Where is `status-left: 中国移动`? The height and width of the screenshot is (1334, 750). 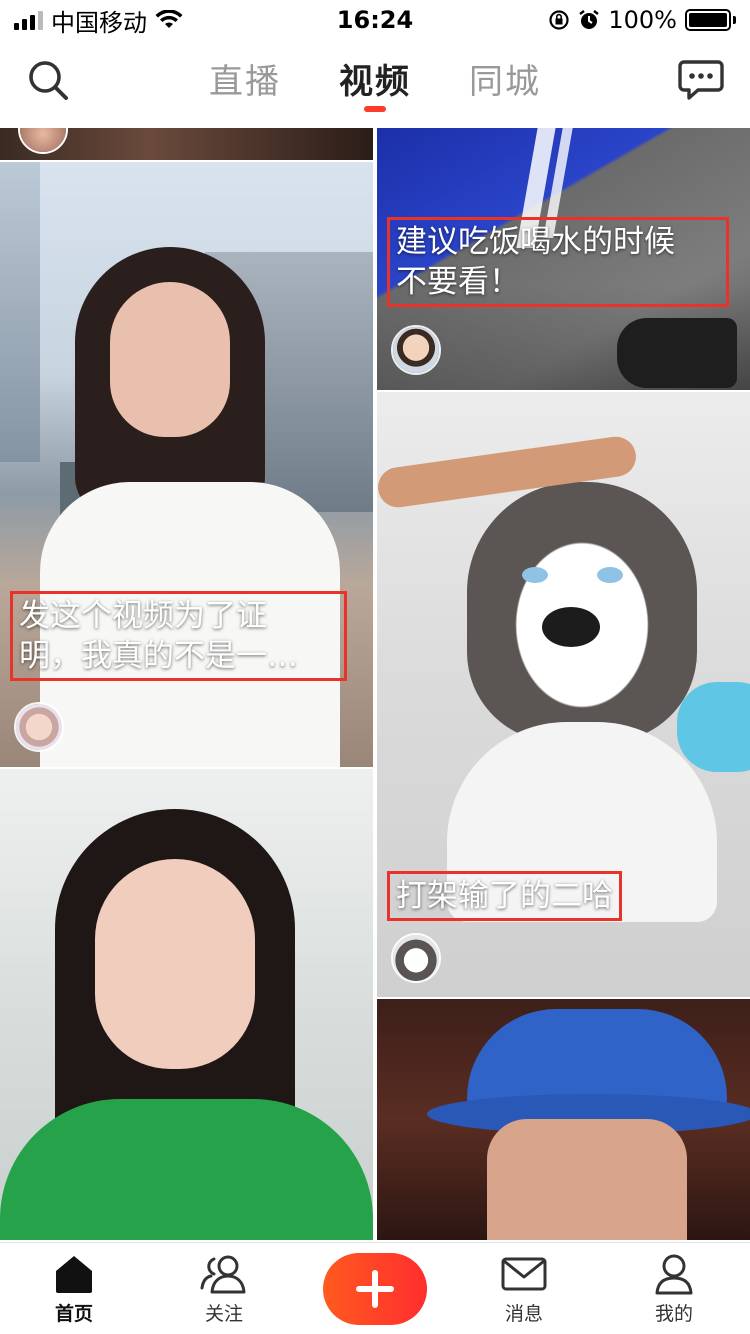
status-left: 中国移动 is located at coordinates (98, 20).